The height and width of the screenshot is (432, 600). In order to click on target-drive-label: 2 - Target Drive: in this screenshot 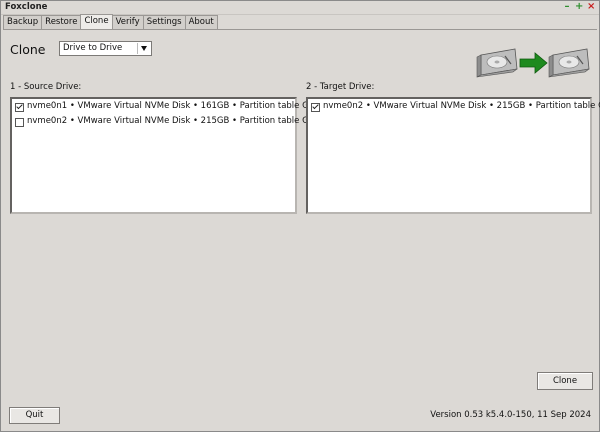, I will do `click(340, 87)`.